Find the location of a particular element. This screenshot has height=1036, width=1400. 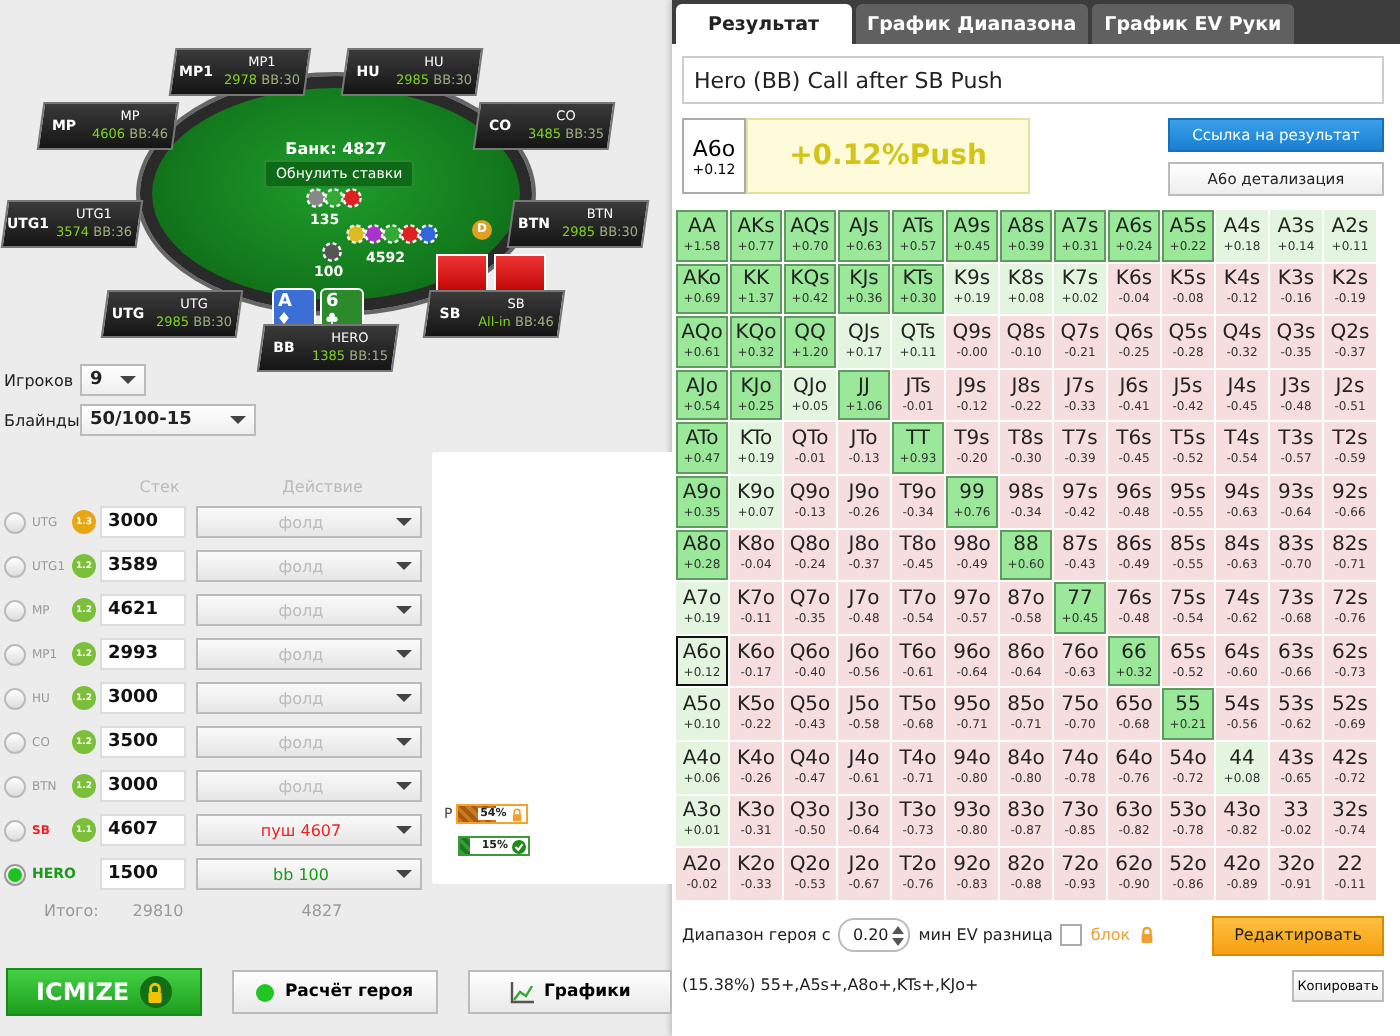

blinds-dropdown: 50/100-15 is located at coordinates (168, 420).